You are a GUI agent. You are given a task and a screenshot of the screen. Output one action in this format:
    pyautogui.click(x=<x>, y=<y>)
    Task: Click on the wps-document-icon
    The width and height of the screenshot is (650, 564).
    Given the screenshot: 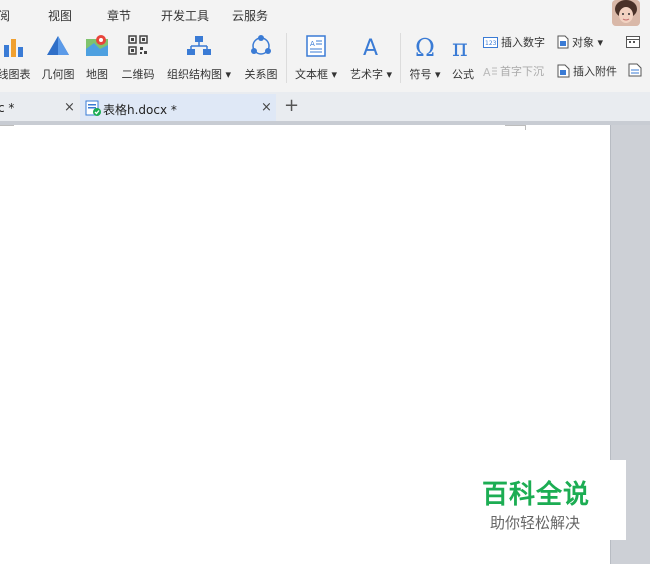 What is the action you would take?
    pyautogui.click(x=93, y=108)
    